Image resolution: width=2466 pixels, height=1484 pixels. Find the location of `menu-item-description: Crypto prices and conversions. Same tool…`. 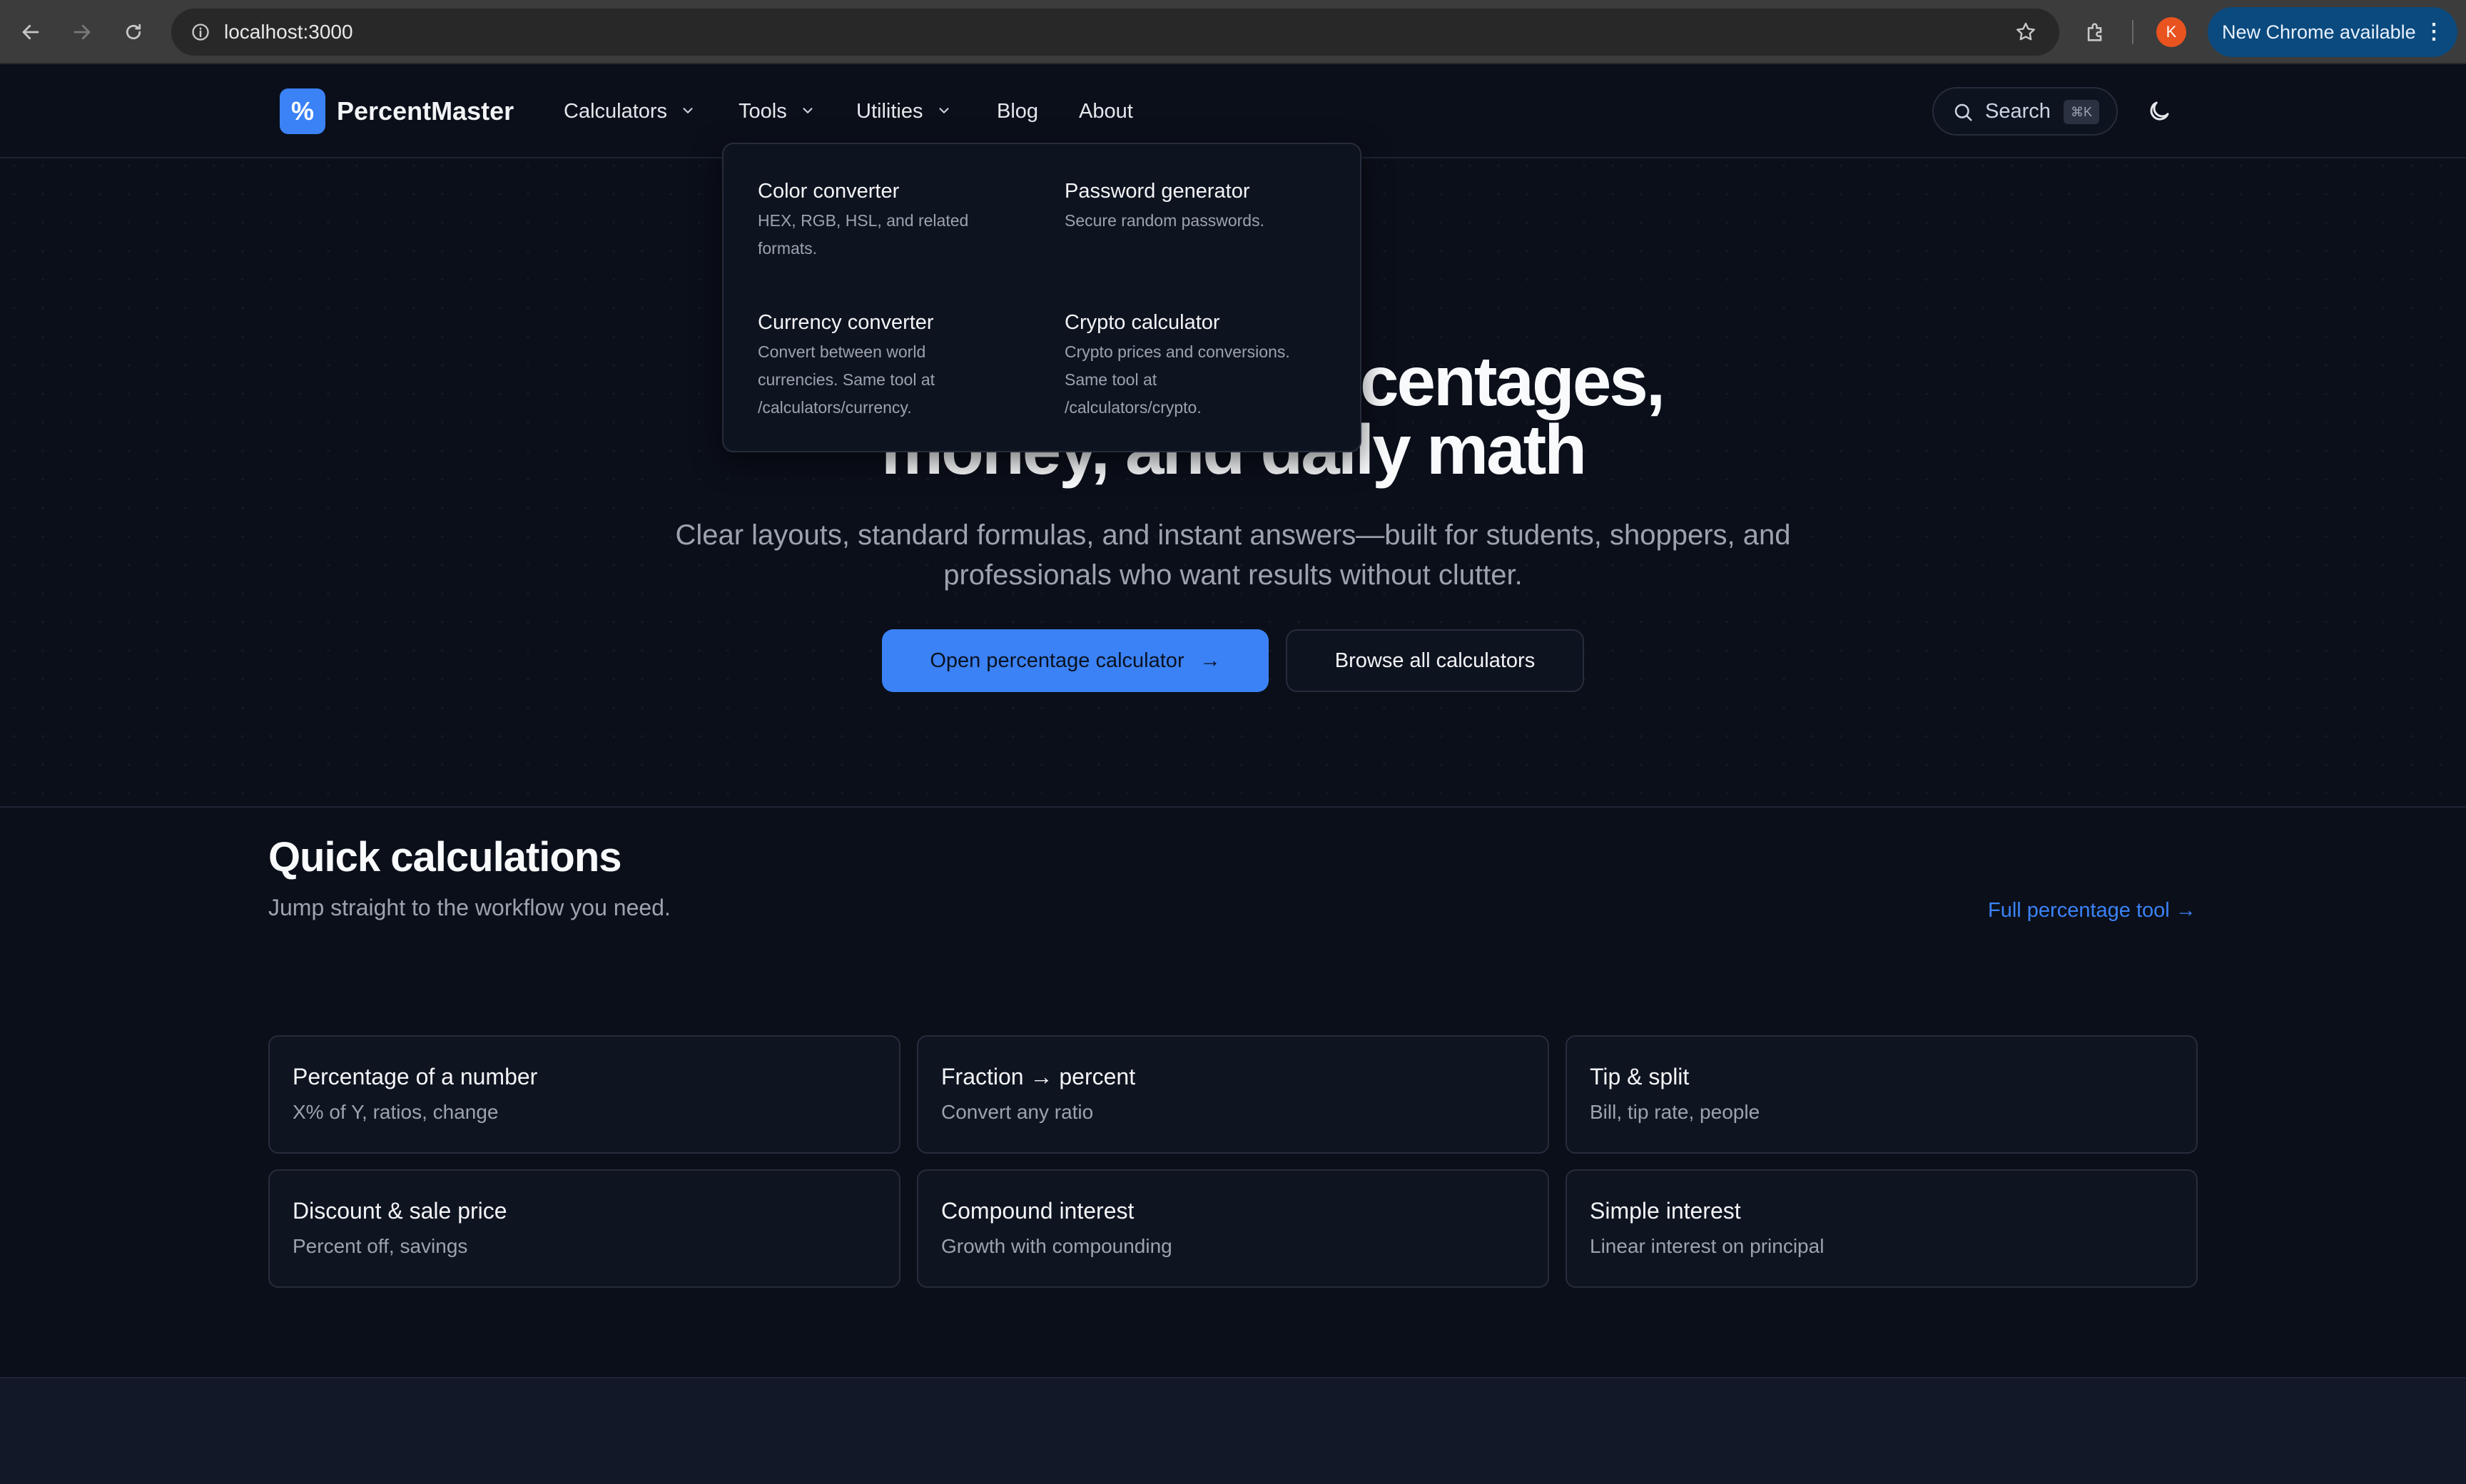

menu-item-description: Crypto prices and conversions. Same tool… is located at coordinates (1204, 380).